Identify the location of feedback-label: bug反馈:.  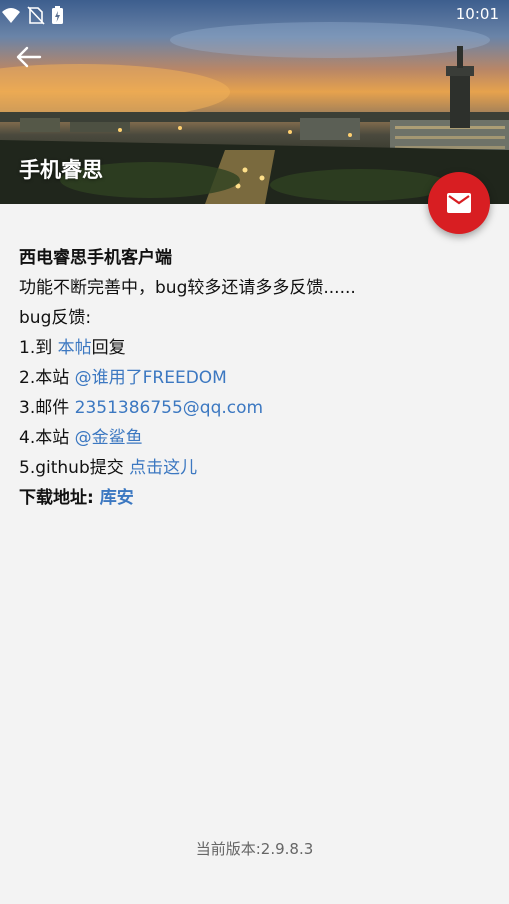
(55, 318).